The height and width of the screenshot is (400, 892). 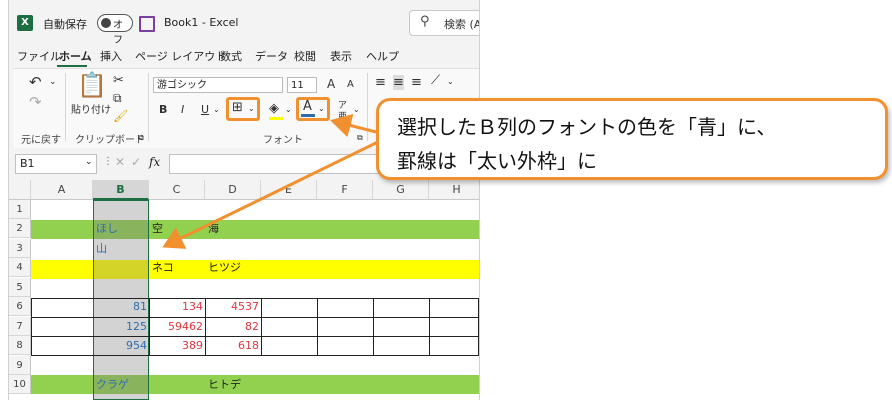 I want to click on cell-b6: 81, so click(x=121, y=306).